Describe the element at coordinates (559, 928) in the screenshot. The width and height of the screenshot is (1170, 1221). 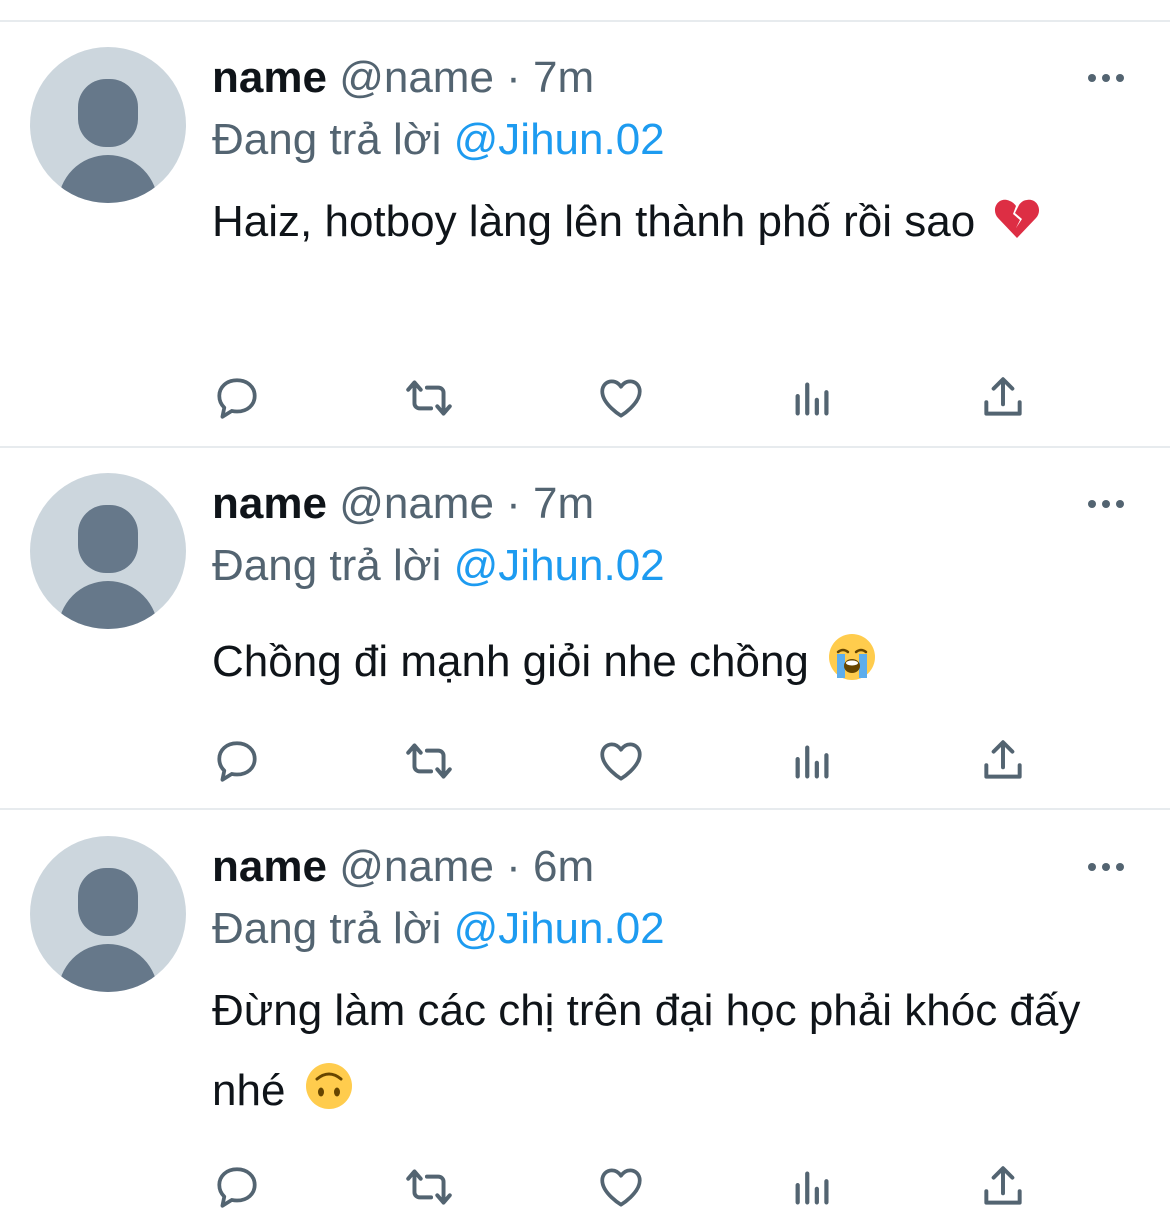
I see `reply-target-link: @Jihun.02` at that location.